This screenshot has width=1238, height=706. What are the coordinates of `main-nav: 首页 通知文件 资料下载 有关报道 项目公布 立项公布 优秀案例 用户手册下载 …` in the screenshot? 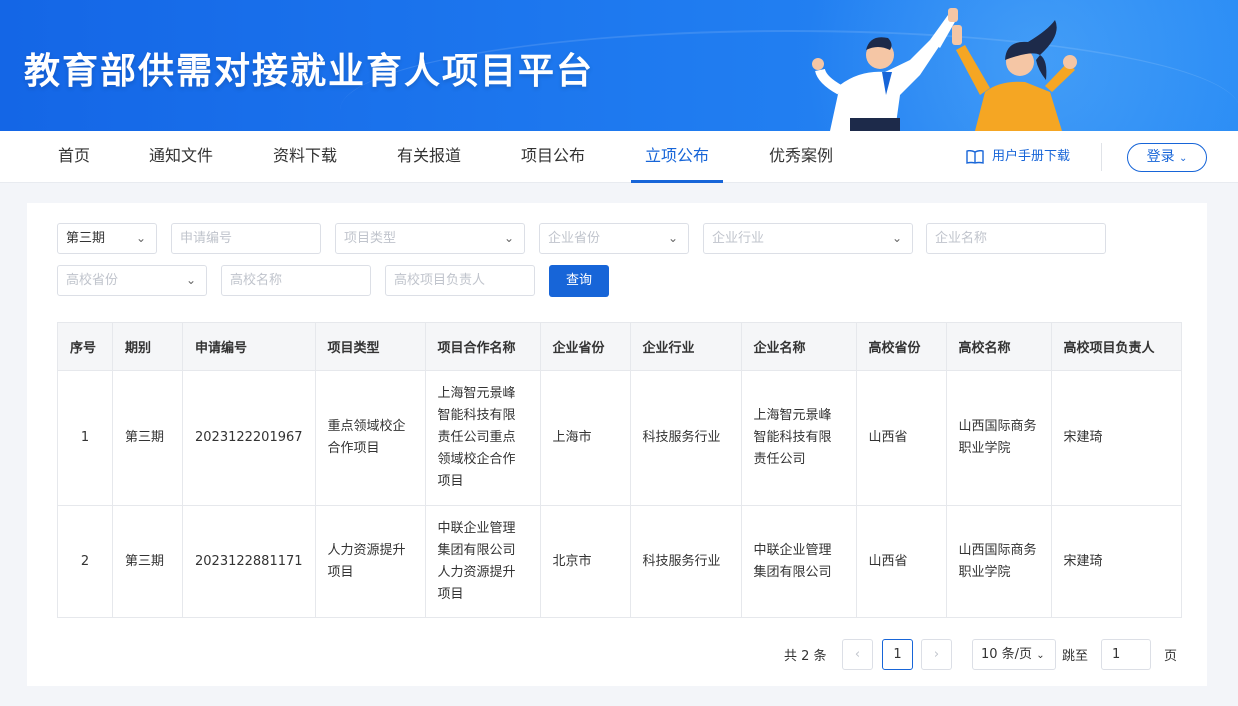 It's located at (619, 157).